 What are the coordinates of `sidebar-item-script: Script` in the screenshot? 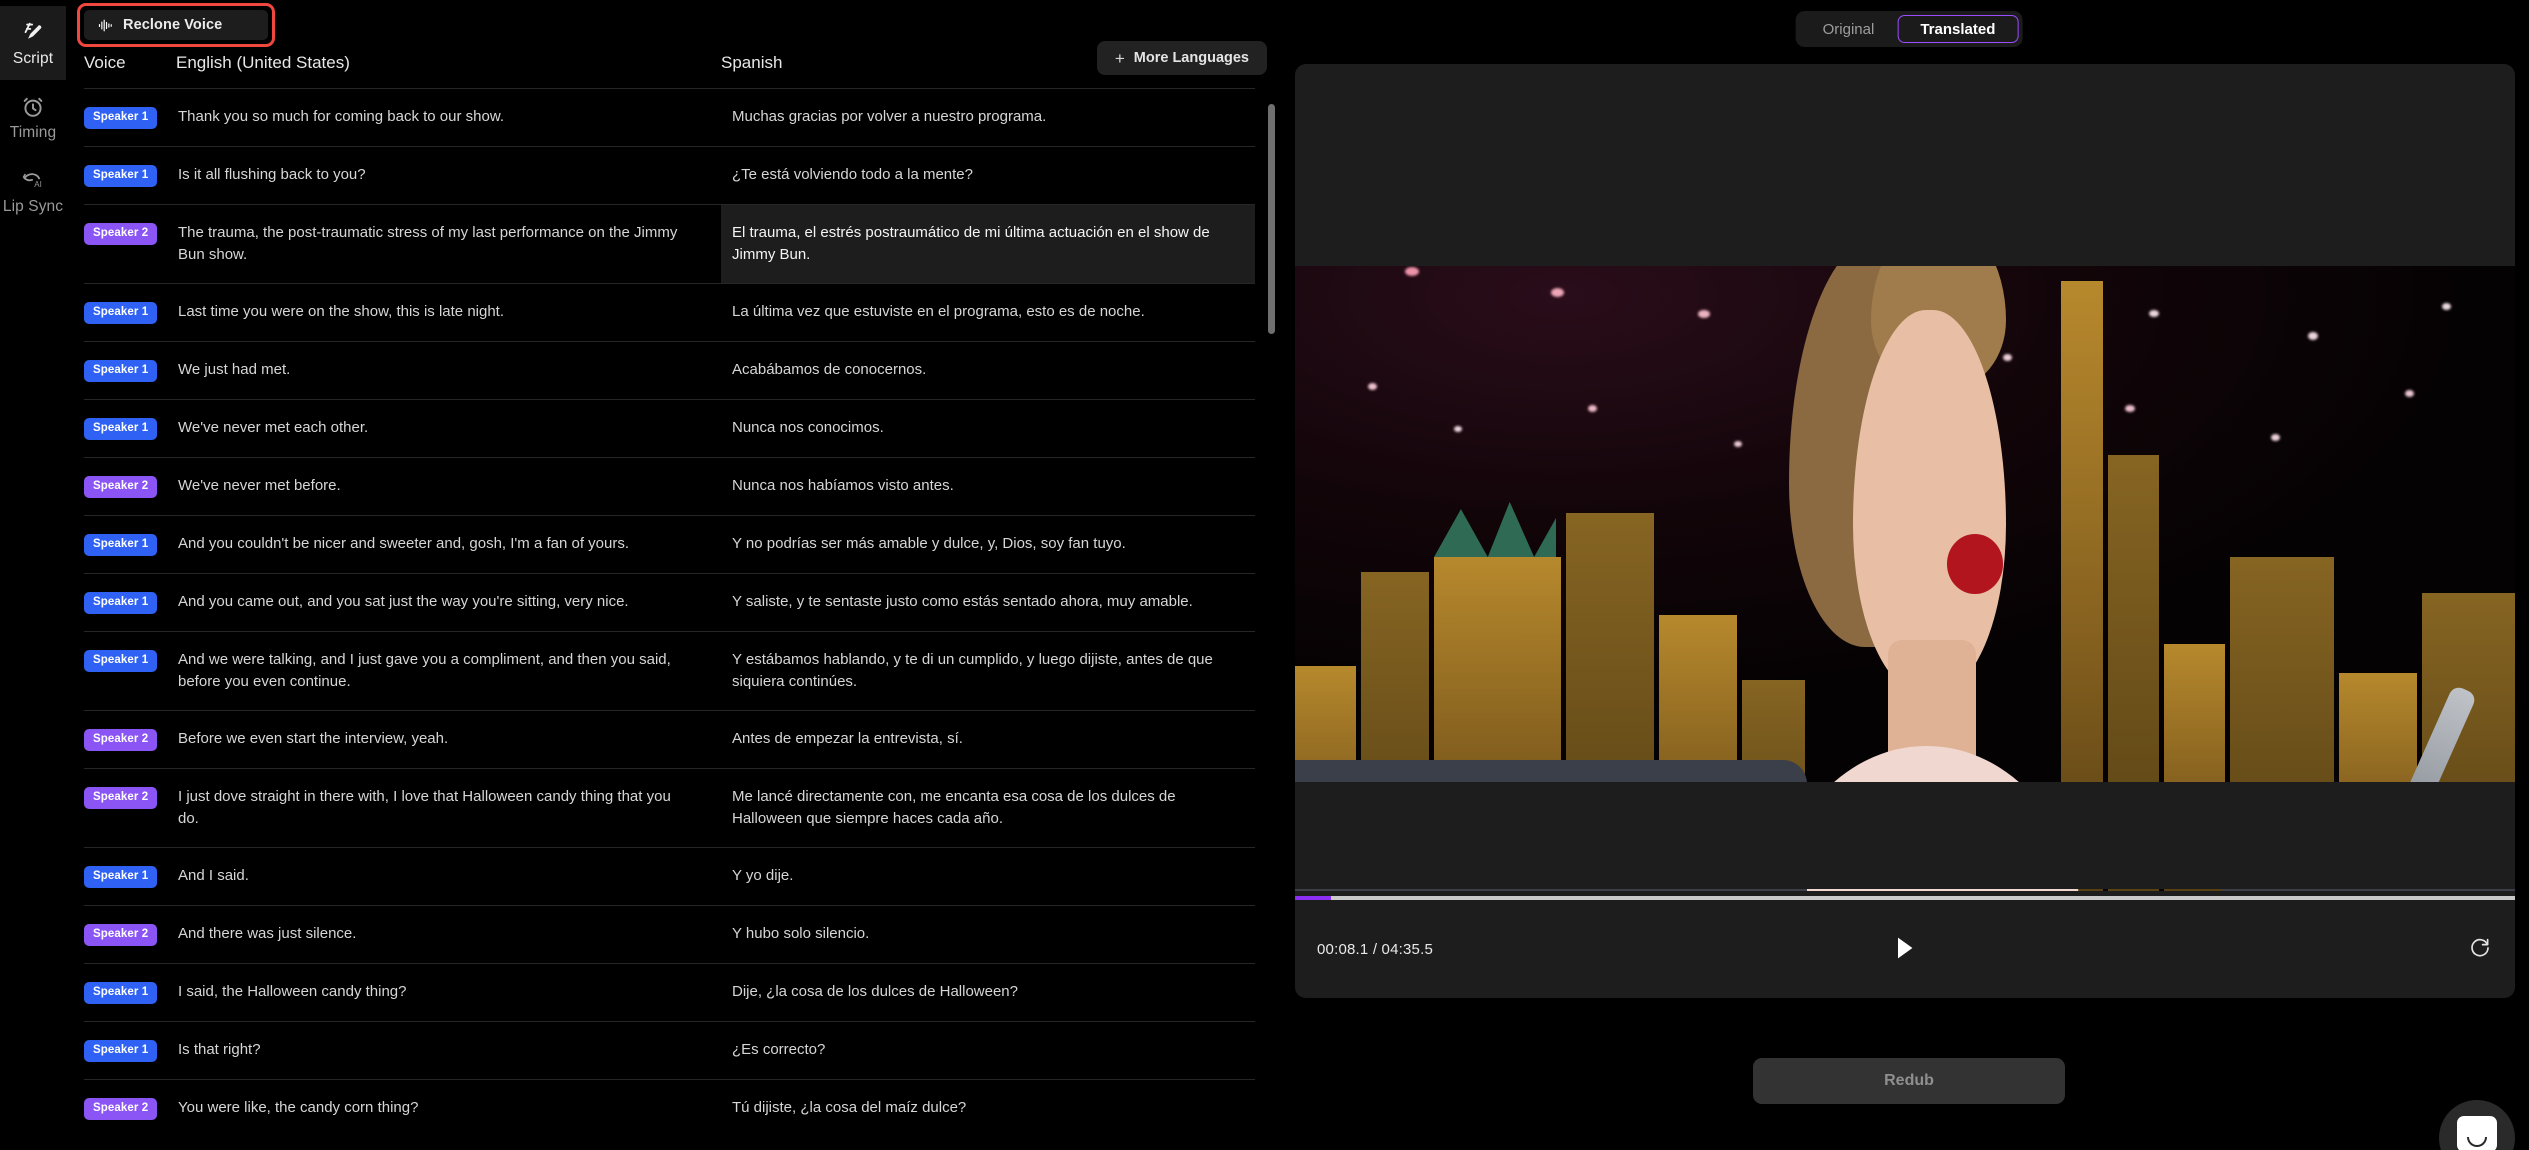 It's located at (33, 43).